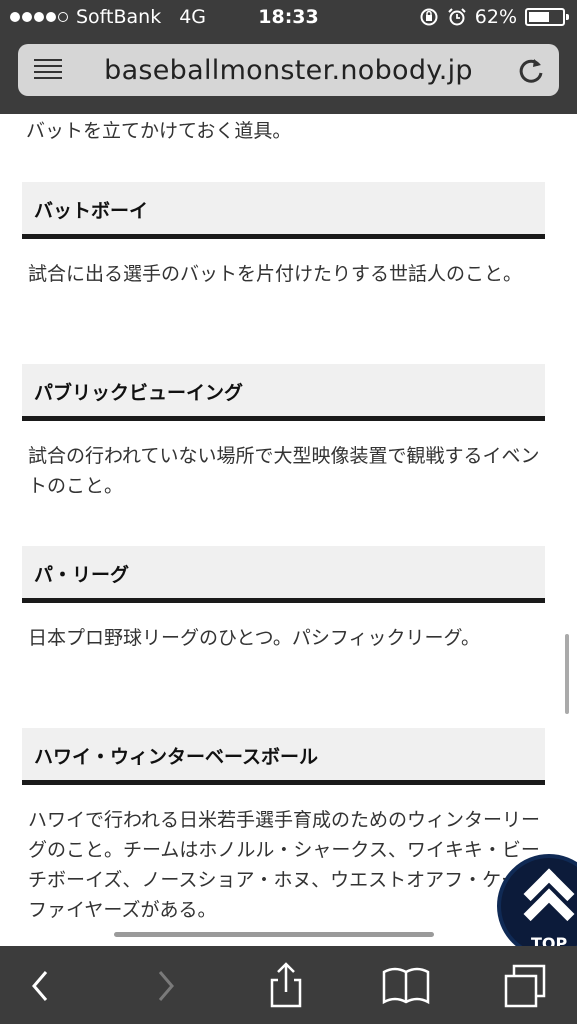 This screenshot has height=1024, width=577. Describe the element at coordinates (91, 211) in the screenshot. I see `term-title: バットボーイ` at that location.